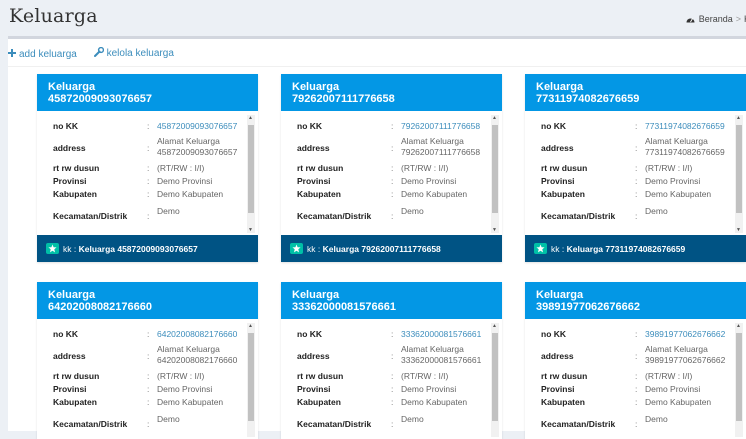  I want to click on card-header: Keluarga 64202008082176660, so click(147, 300).